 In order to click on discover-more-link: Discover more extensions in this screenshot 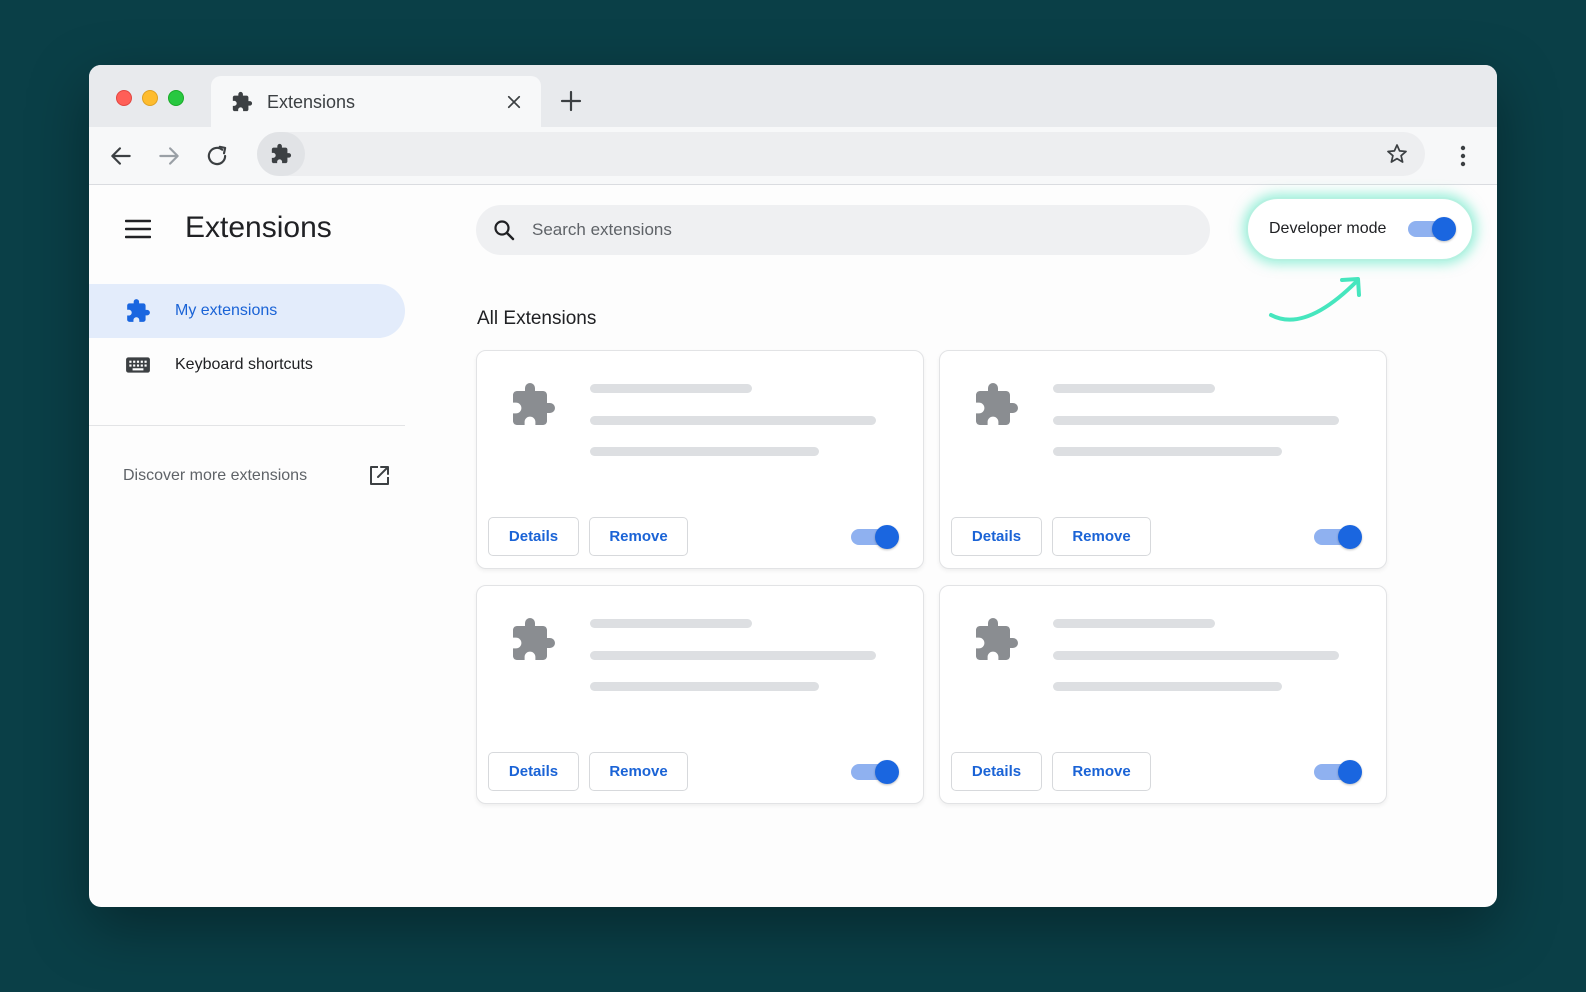, I will do `click(257, 476)`.